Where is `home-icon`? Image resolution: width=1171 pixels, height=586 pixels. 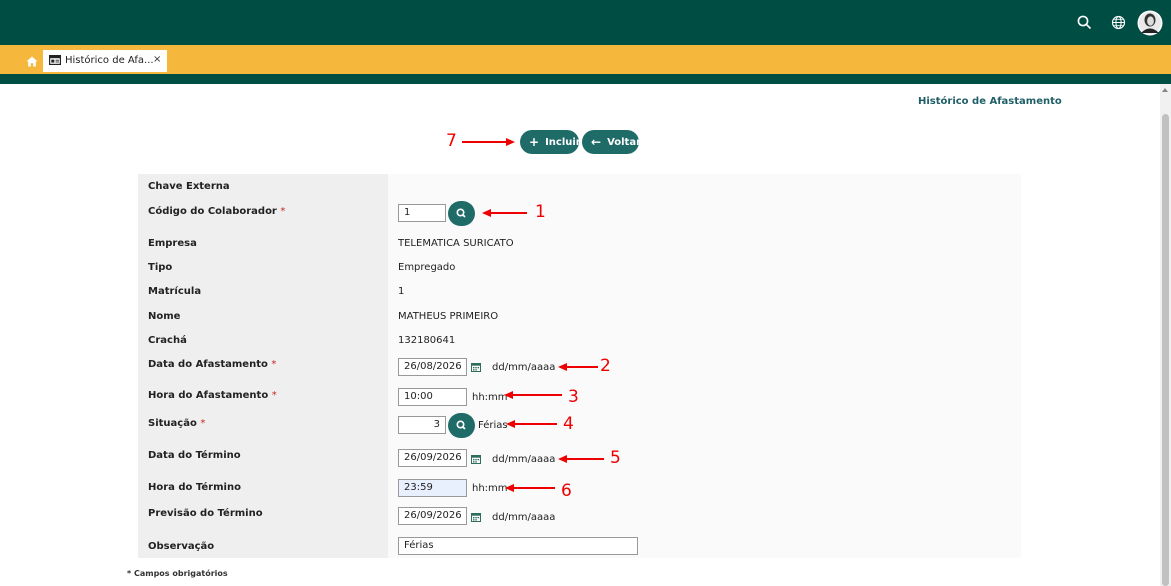 home-icon is located at coordinates (32, 63).